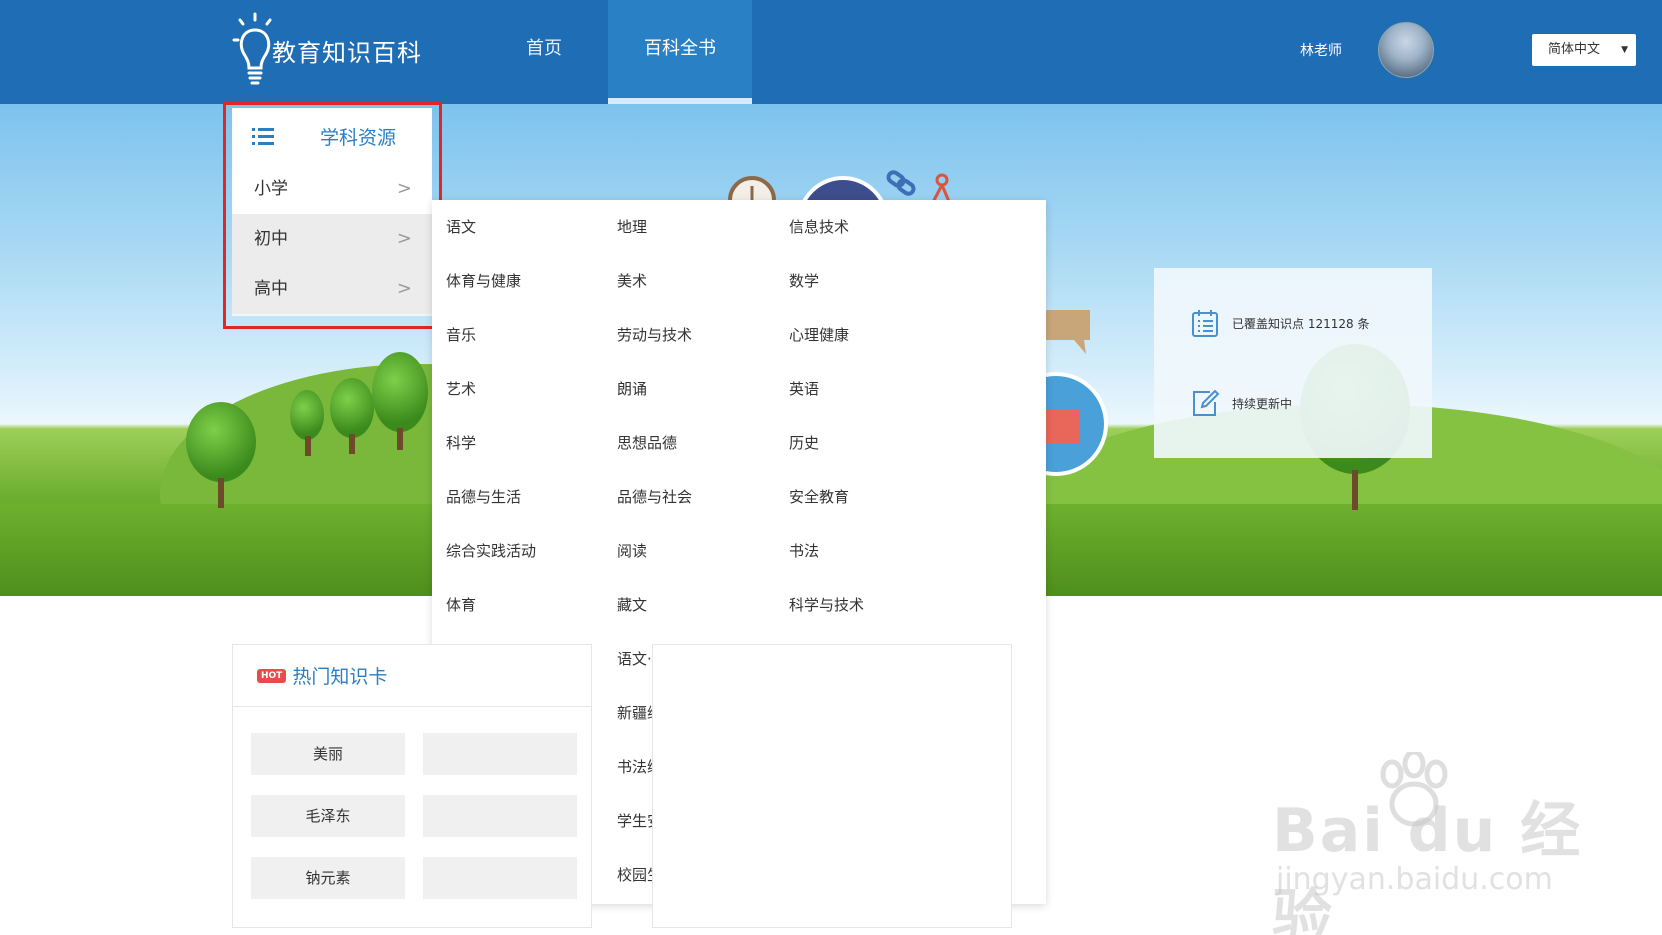 This screenshot has height=935, width=1662. Describe the element at coordinates (1077, 424) in the screenshot. I see `book-badge-icon` at that location.